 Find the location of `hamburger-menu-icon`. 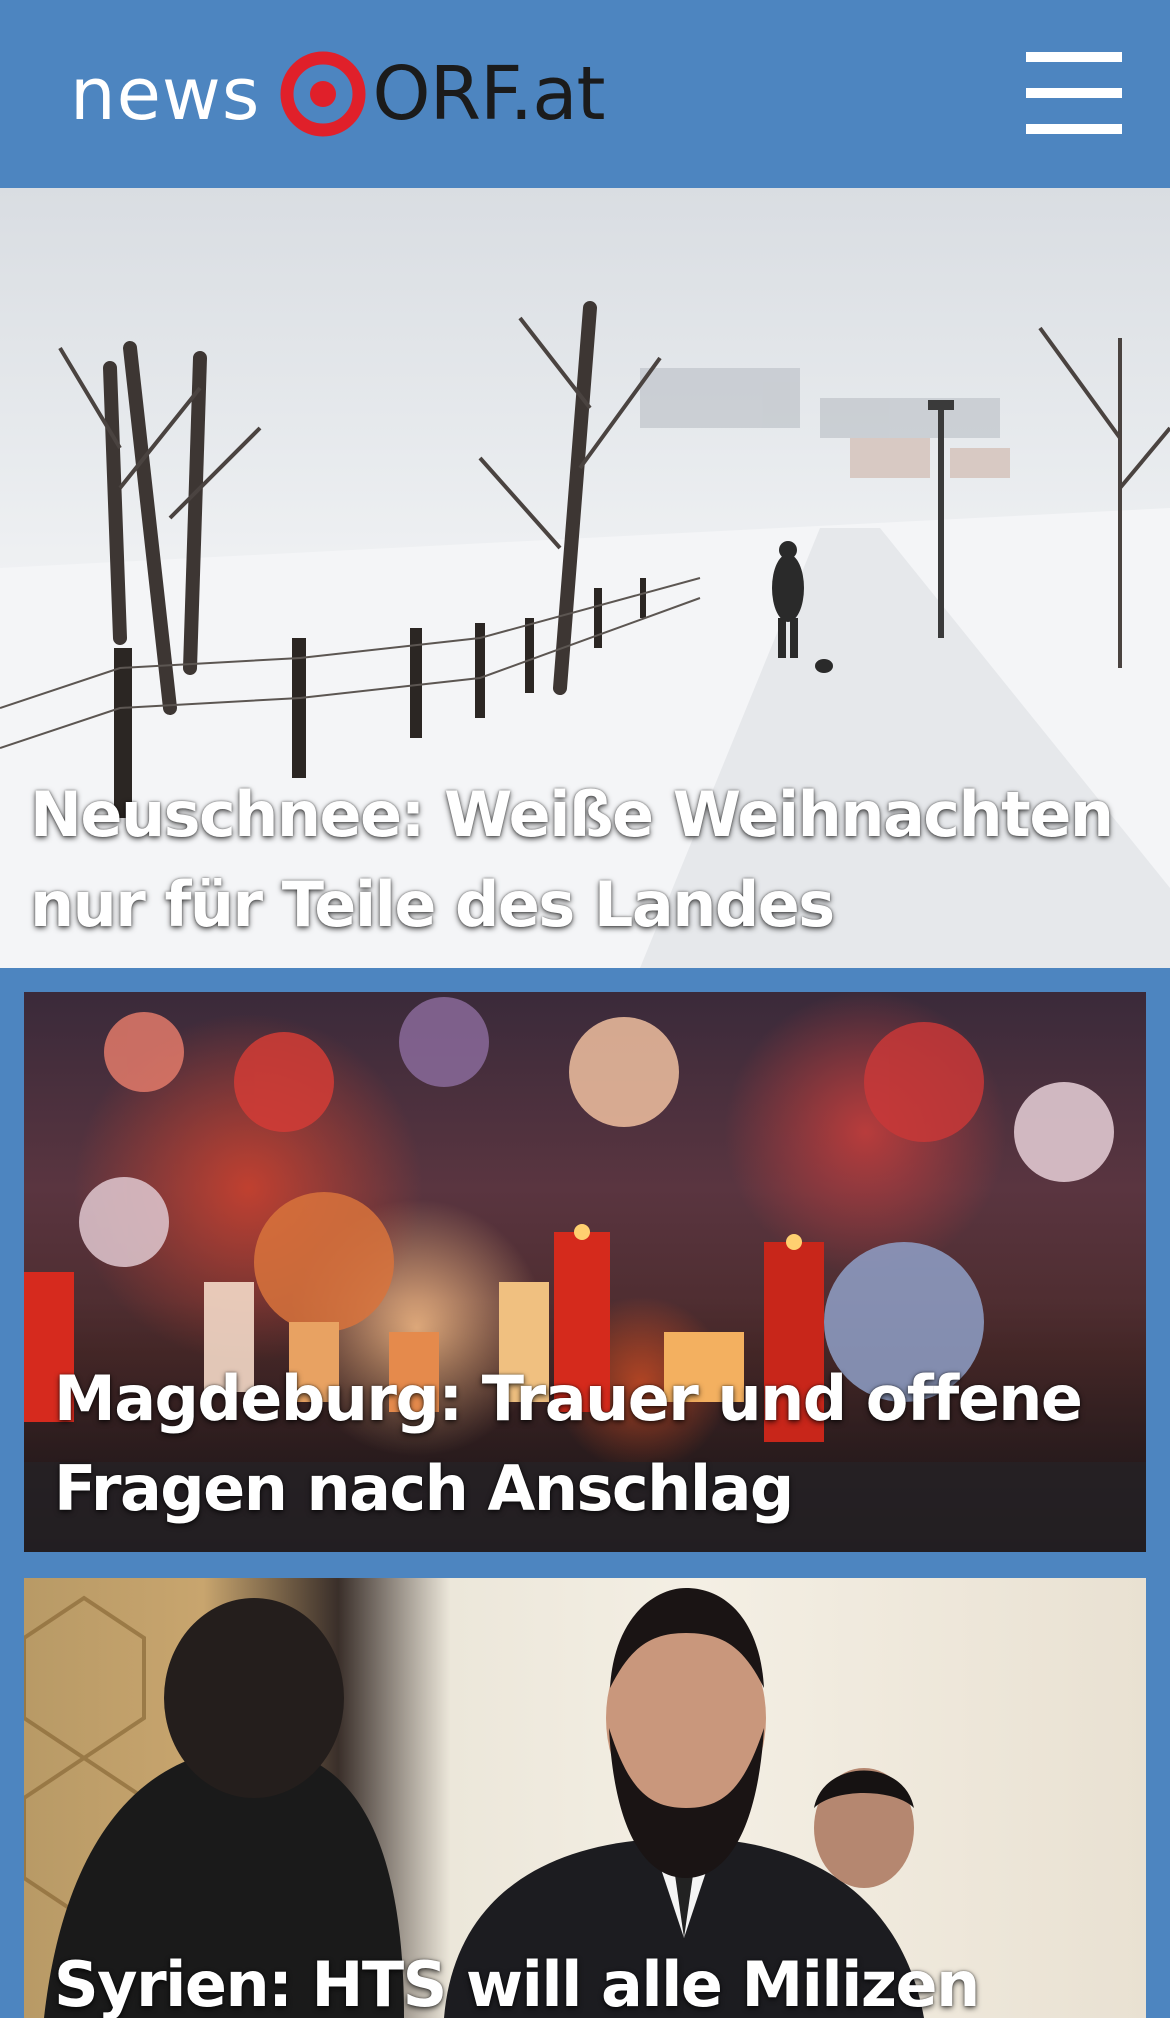

hamburger-menu-icon is located at coordinates (1074, 93).